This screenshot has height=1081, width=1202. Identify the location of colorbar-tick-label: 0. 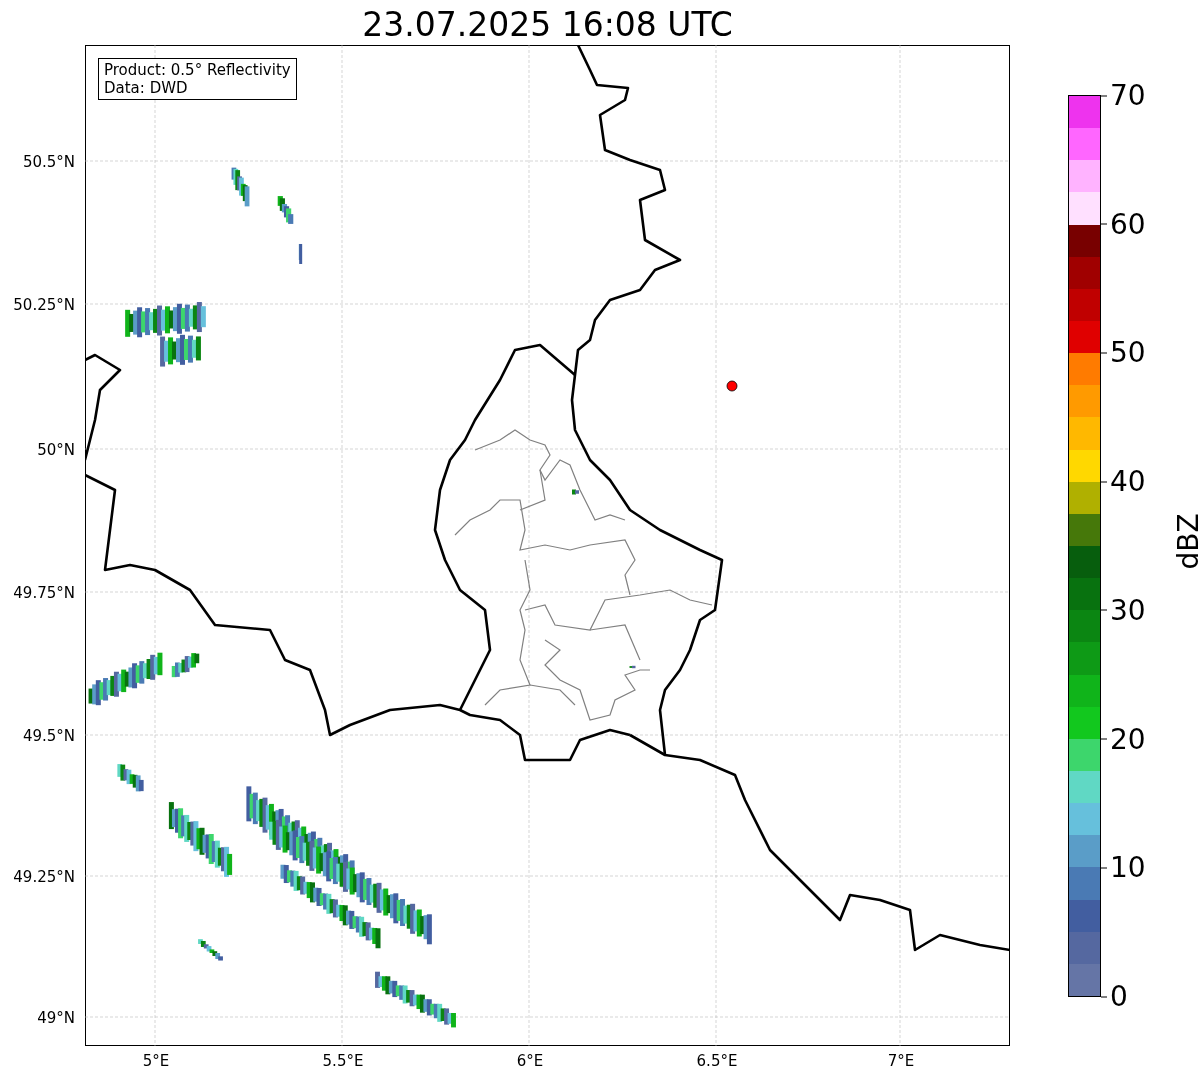
(1114, 996).